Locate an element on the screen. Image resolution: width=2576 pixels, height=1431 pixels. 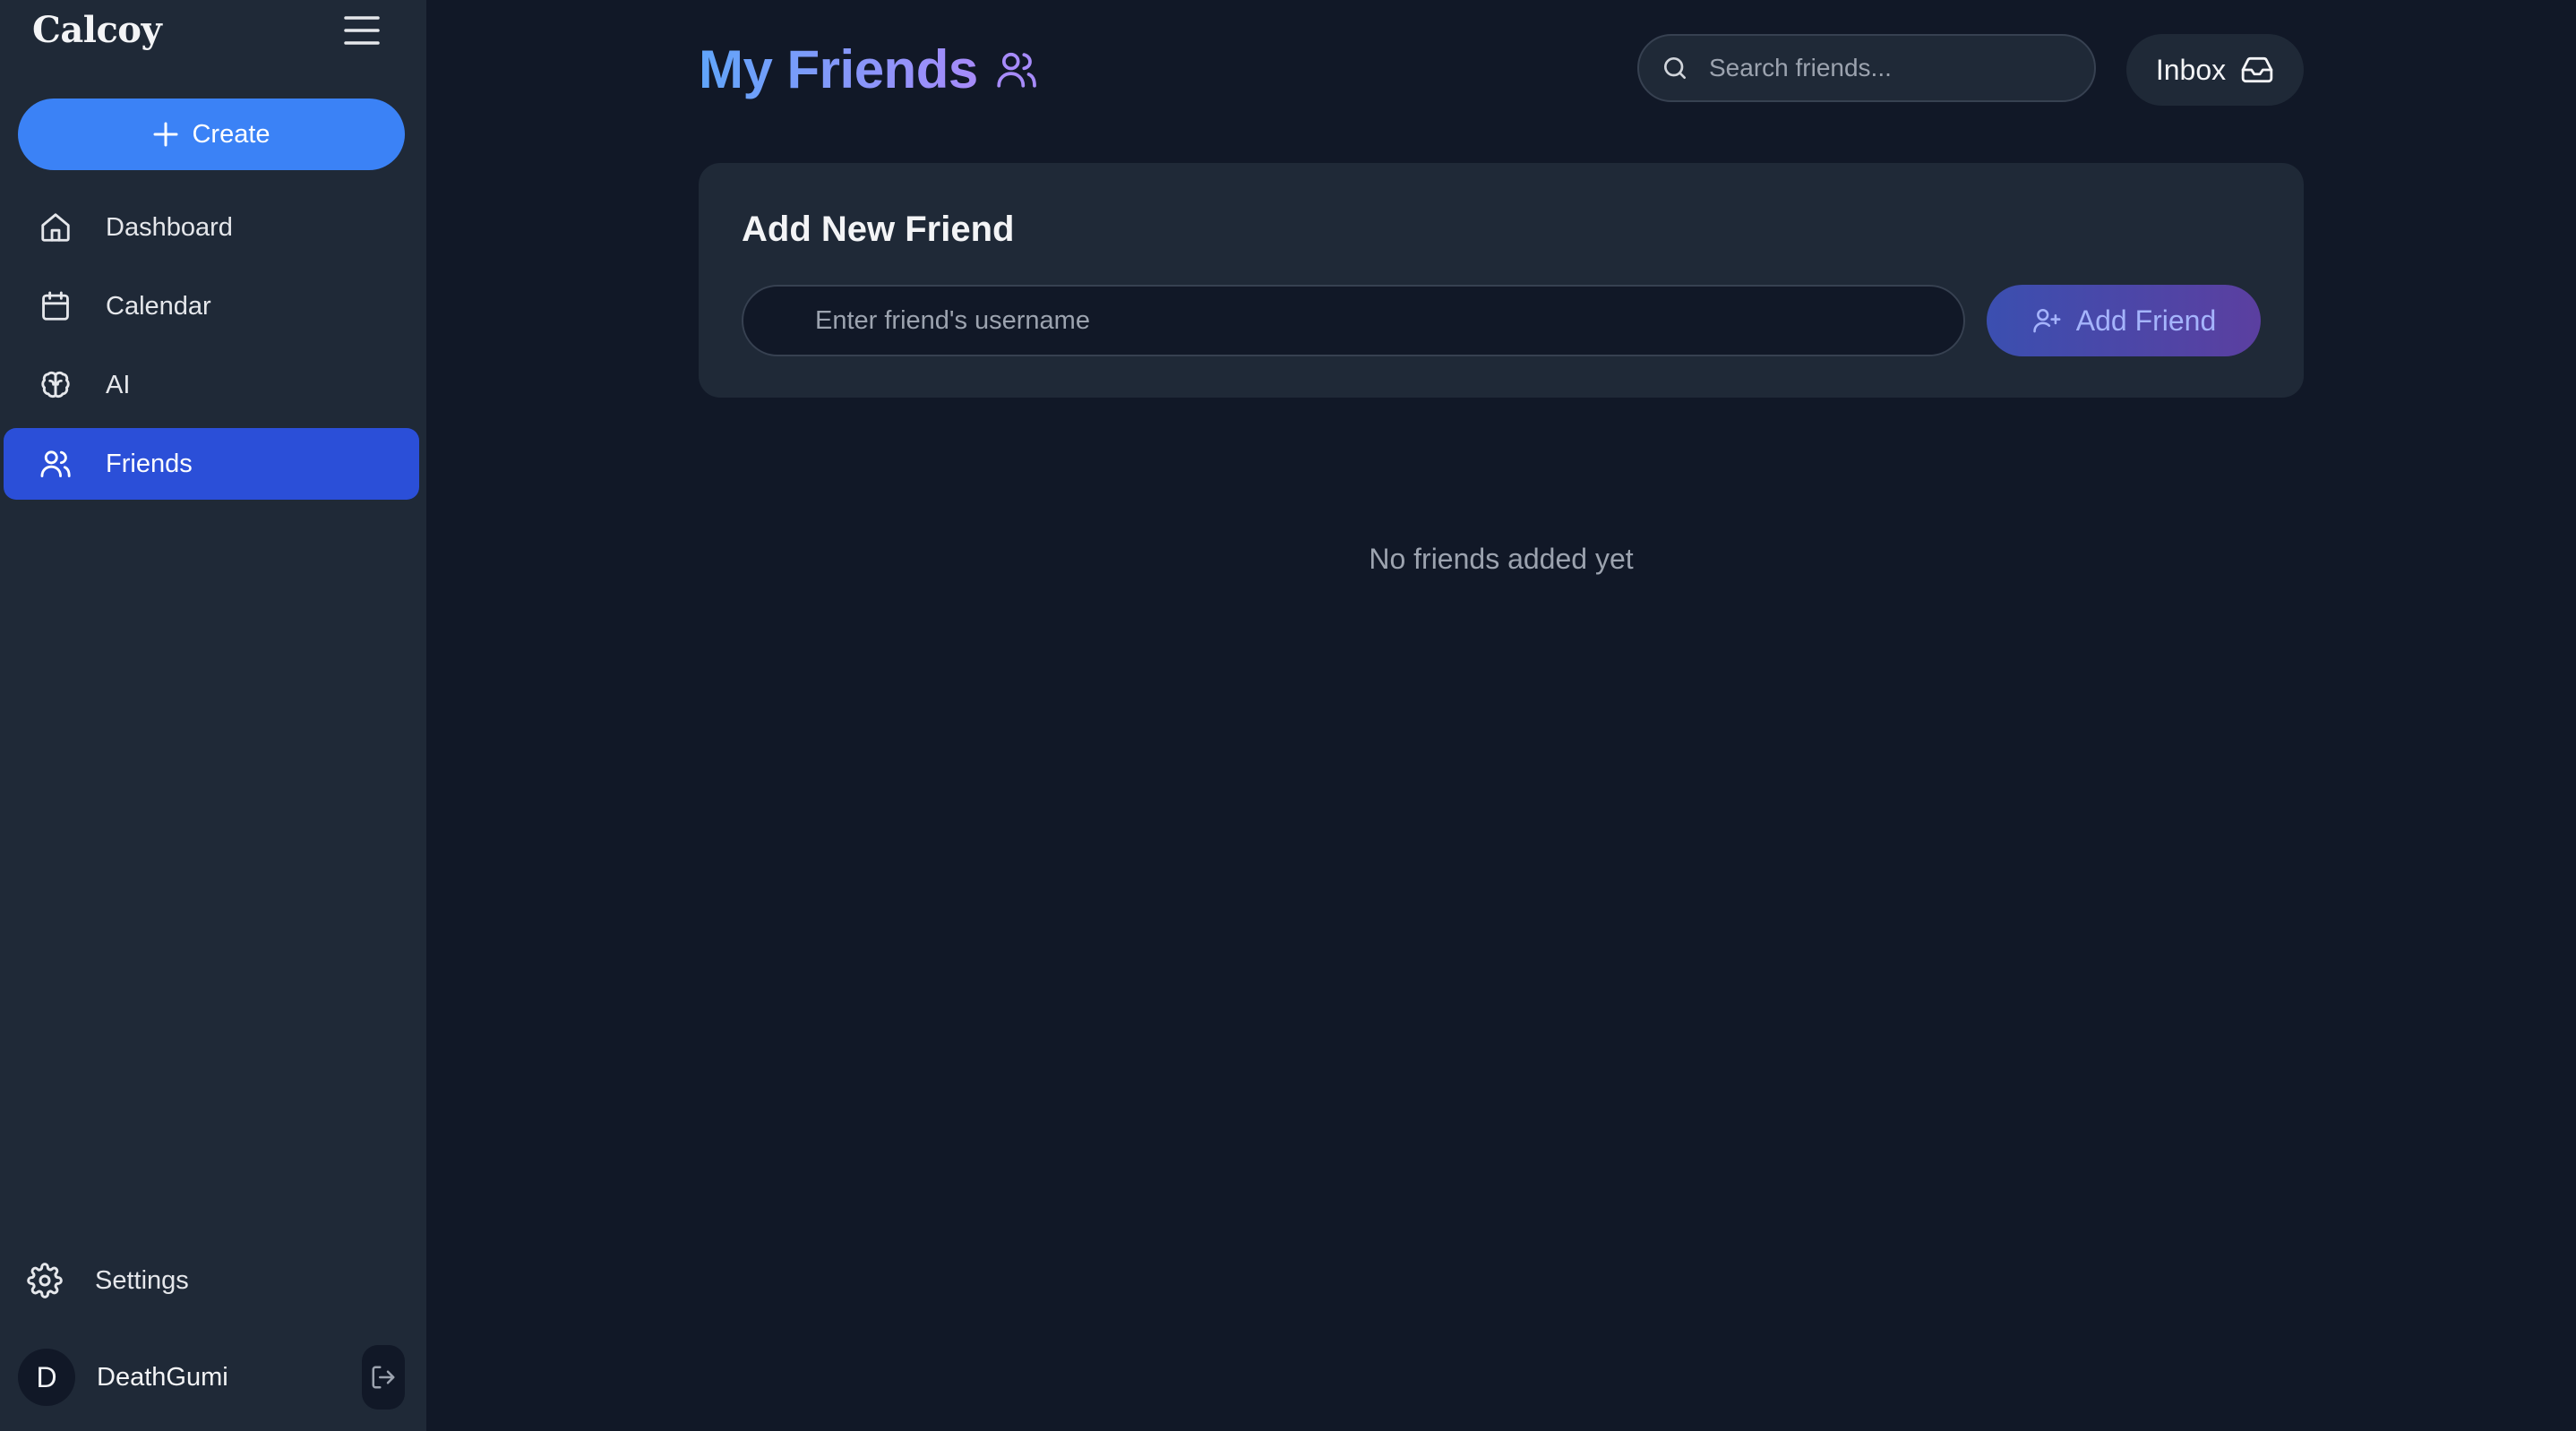
add-friend-button: Add Friend is located at coordinates (2124, 320).